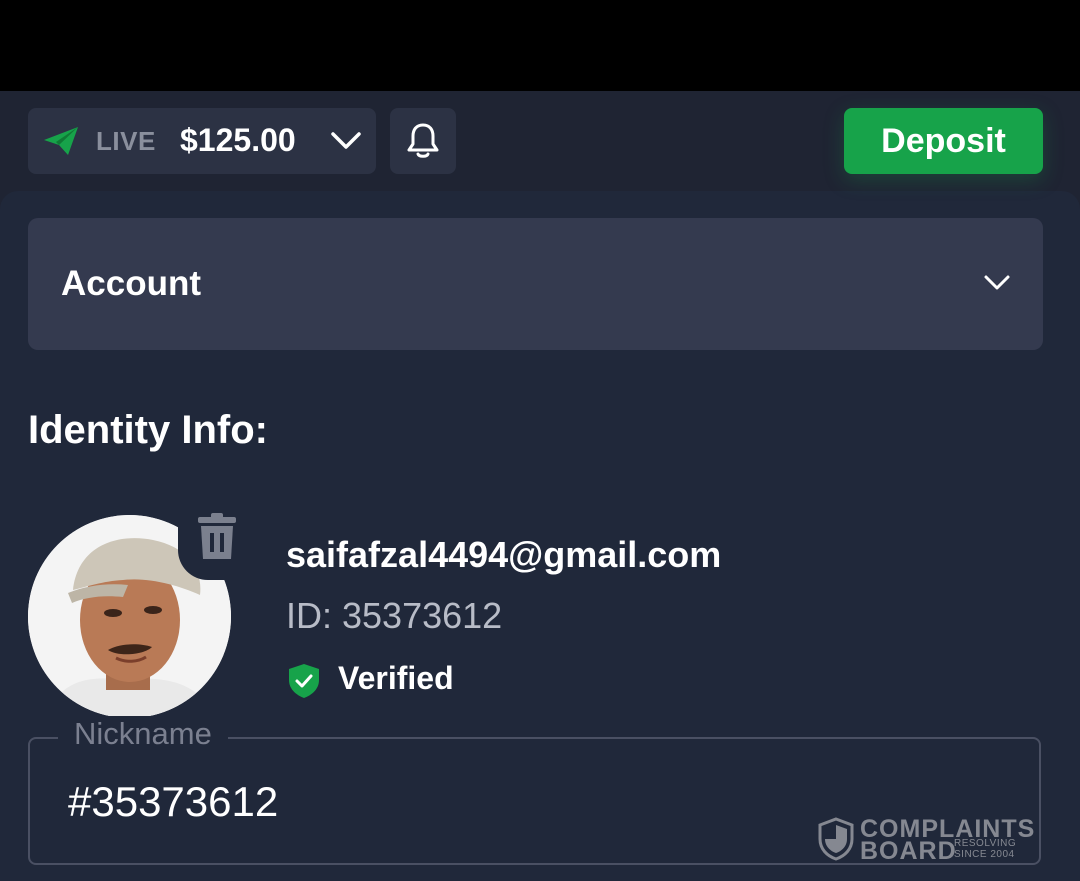 The width and height of the screenshot is (1080, 881). What do you see at coordinates (540, 45) in the screenshot?
I see `status-bar` at bounding box center [540, 45].